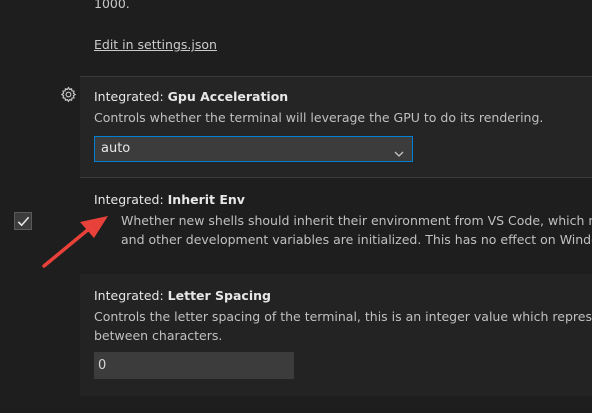  What do you see at coordinates (75, 241) in the screenshot?
I see `annotation-arrow` at bounding box center [75, 241].